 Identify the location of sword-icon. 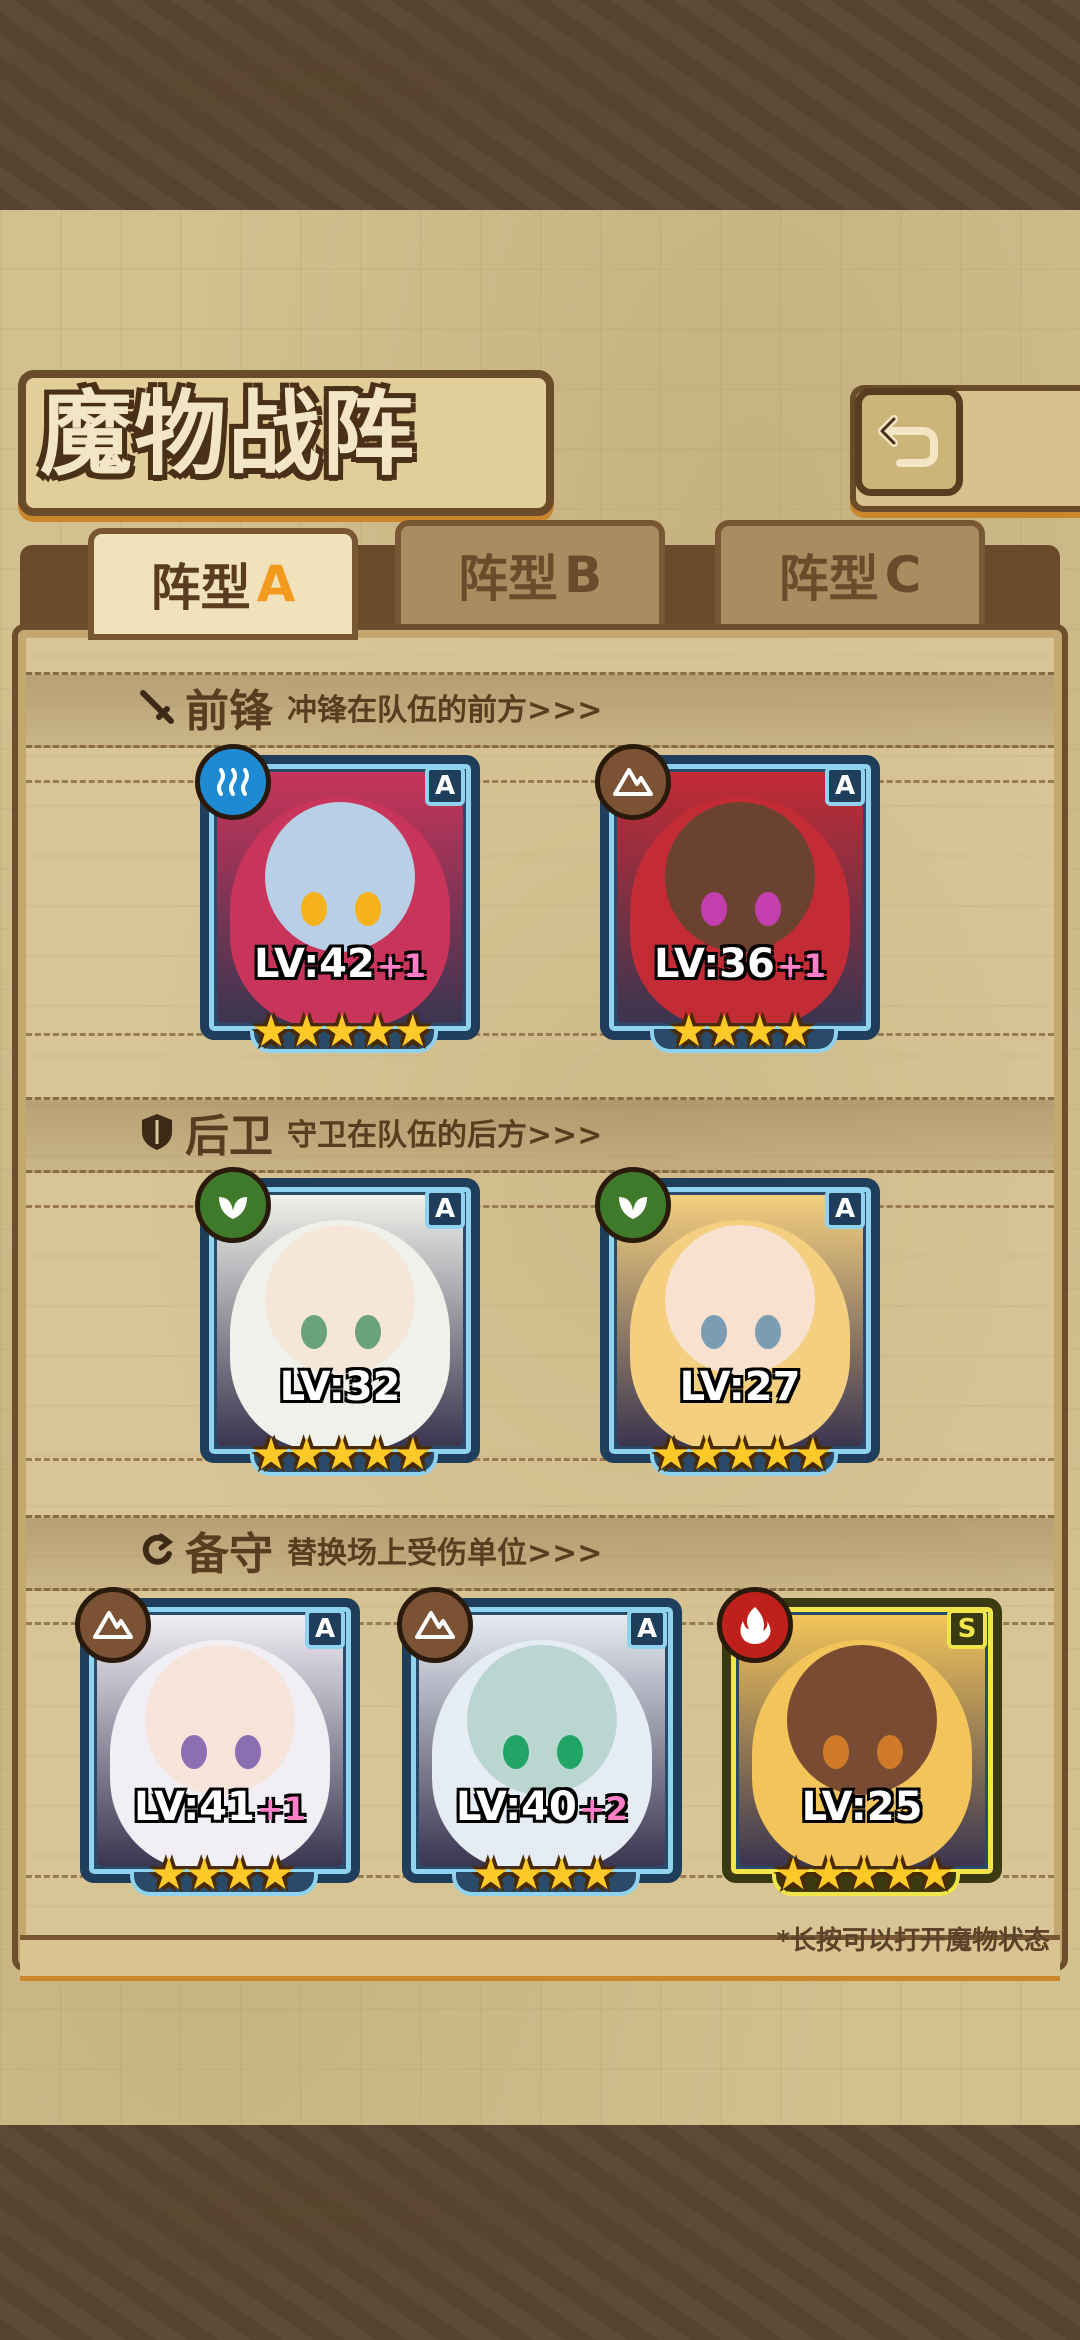
(157, 707).